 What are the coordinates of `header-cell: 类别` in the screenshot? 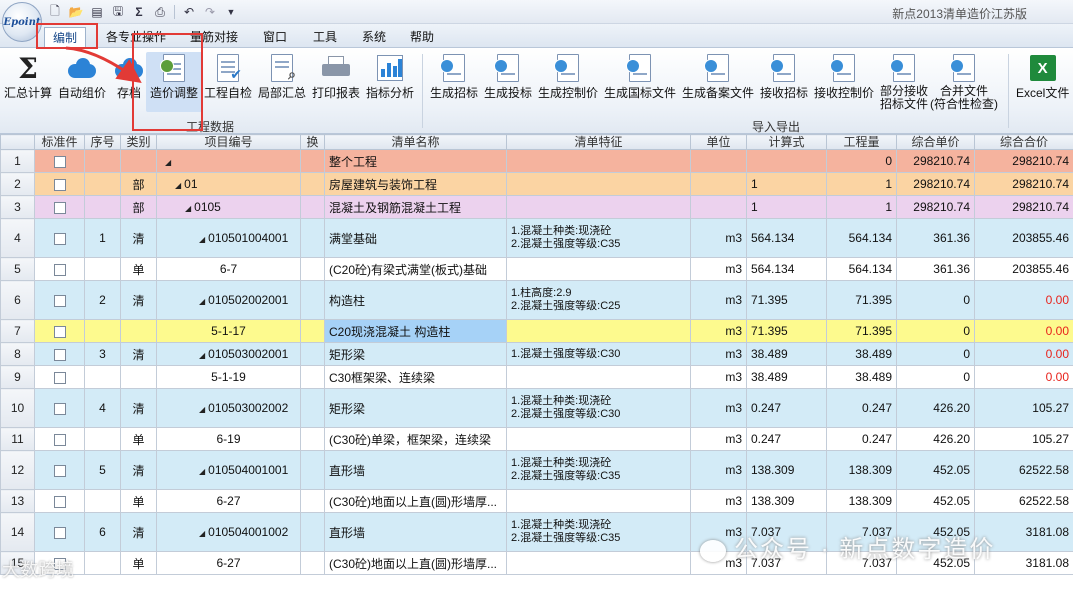 It's located at (138, 142).